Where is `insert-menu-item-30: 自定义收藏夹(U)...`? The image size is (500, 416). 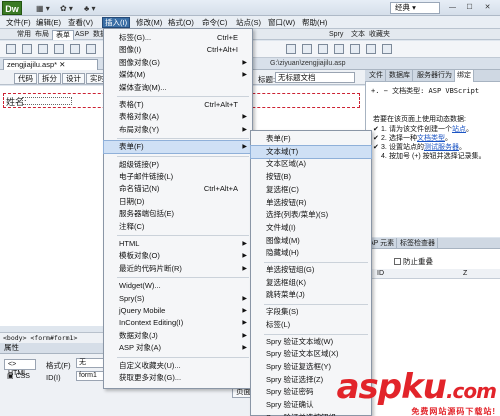
insert-menu-item-30: 自定义收藏夹(U)... is located at coordinates (178, 366).